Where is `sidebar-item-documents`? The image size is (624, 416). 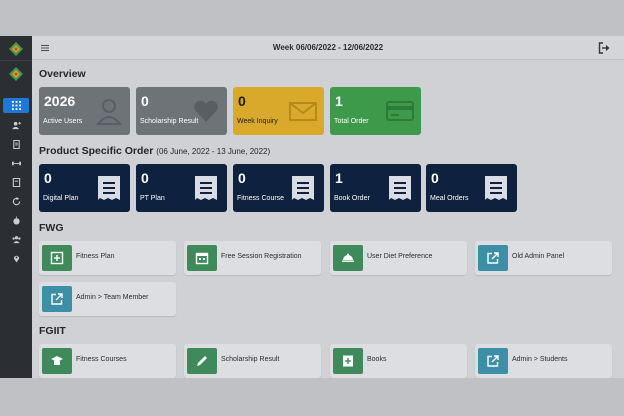 sidebar-item-documents is located at coordinates (16, 144).